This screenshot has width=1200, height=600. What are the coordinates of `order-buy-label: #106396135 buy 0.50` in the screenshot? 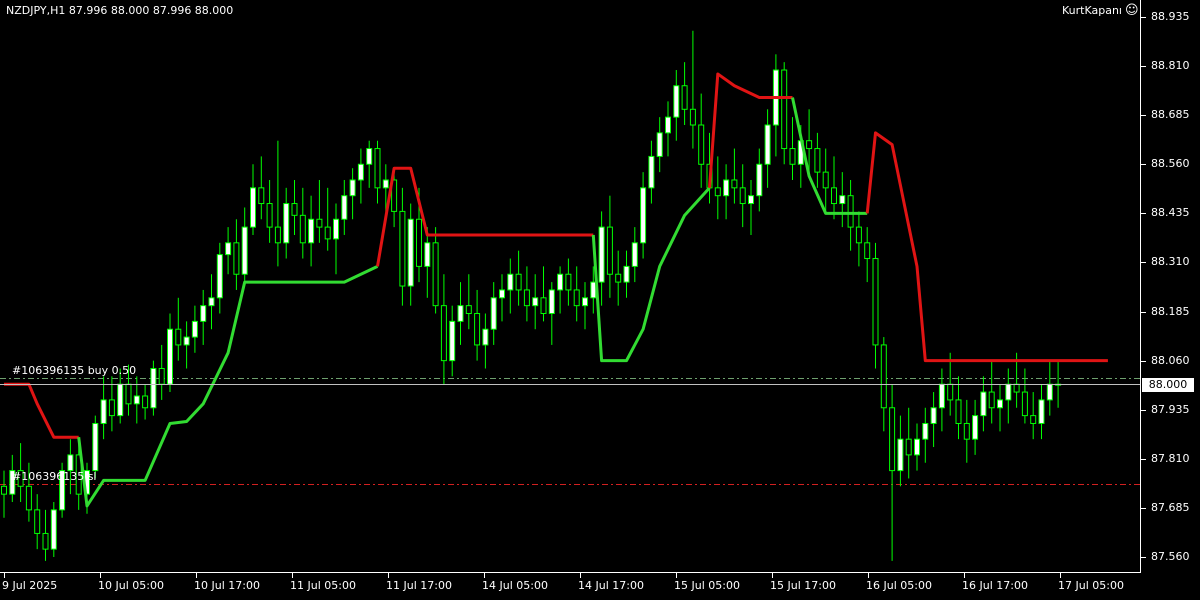 It's located at (74, 370).